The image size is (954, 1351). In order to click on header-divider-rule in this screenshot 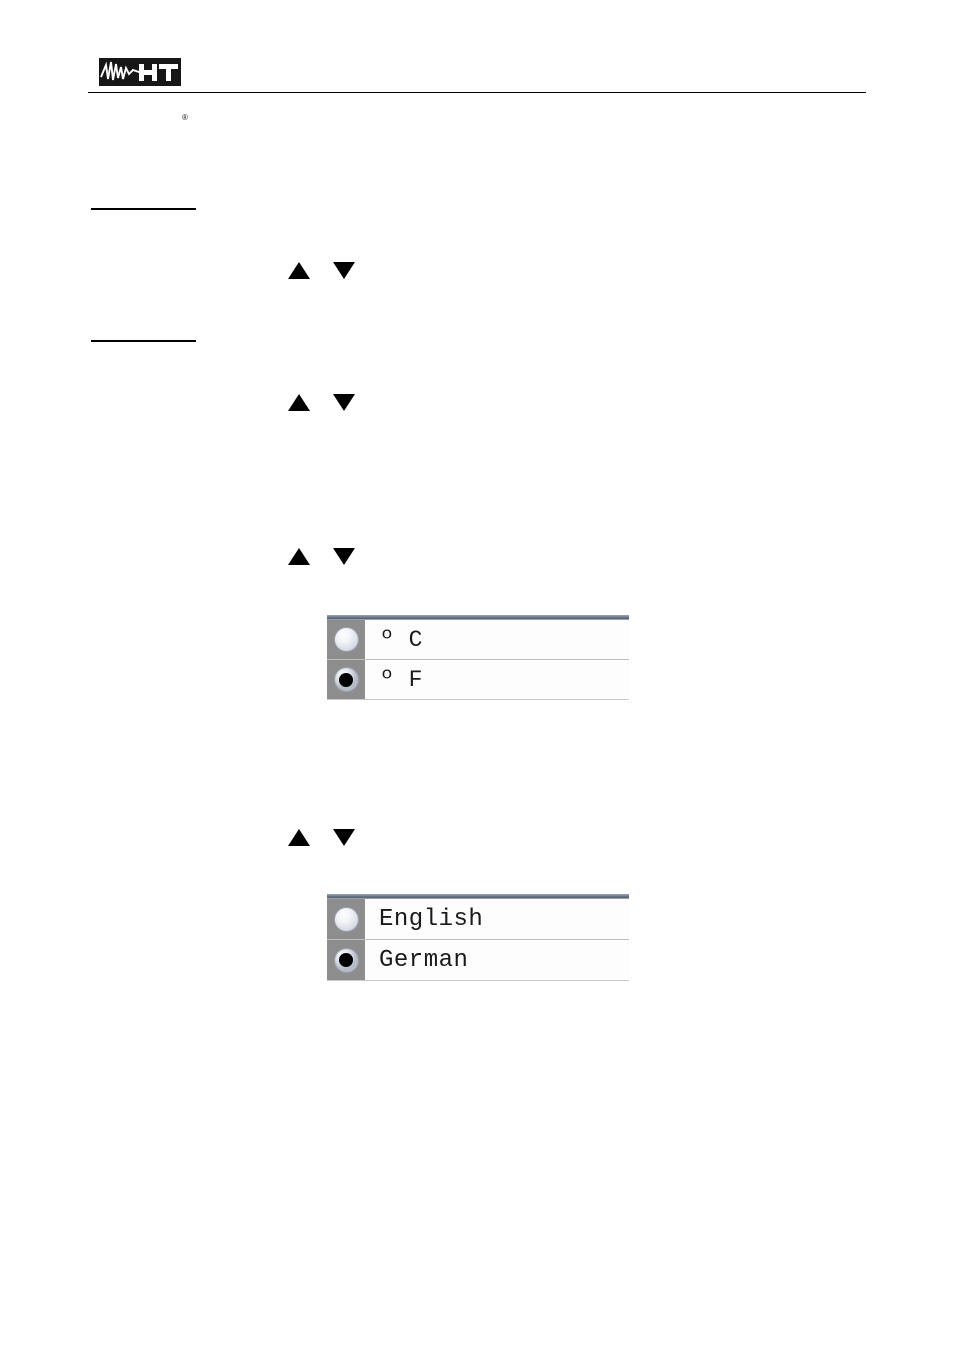, I will do `click(477, 92)`.